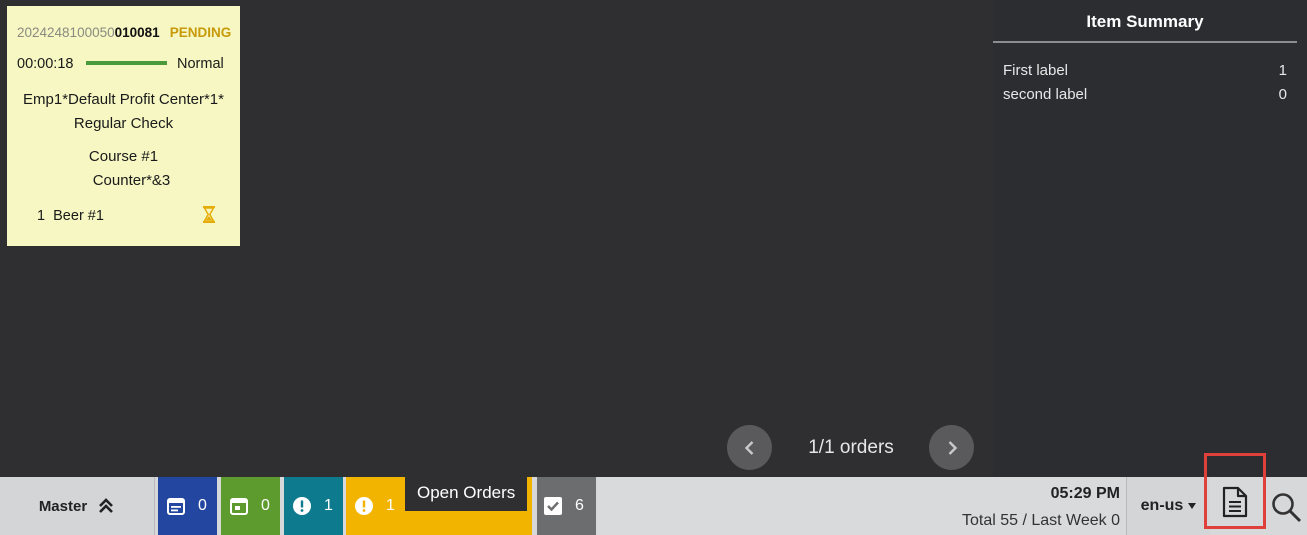  What do you see at coordinates (123, 99) in the screenshot?
I see `employee-line: Emp1*Default Profit Center*1*` at bounding box center [123, 99].